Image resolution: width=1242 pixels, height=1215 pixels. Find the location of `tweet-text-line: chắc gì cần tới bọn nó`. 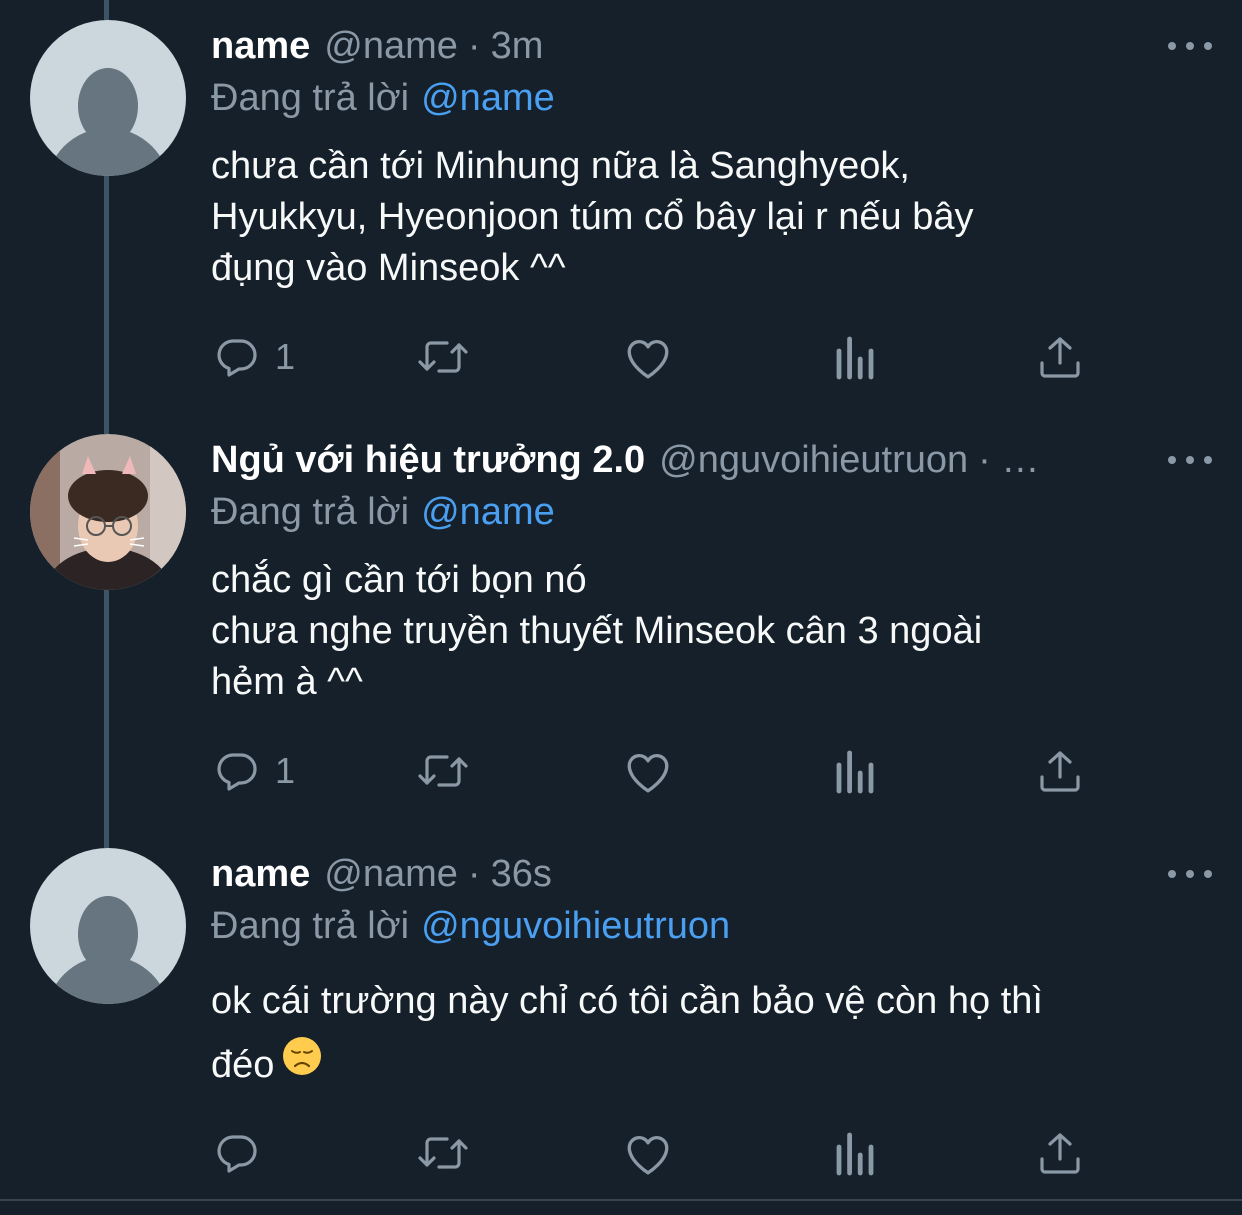

tweet-text-line: chắc gì cần tới bọn nó is located at coordinates (399, 580).